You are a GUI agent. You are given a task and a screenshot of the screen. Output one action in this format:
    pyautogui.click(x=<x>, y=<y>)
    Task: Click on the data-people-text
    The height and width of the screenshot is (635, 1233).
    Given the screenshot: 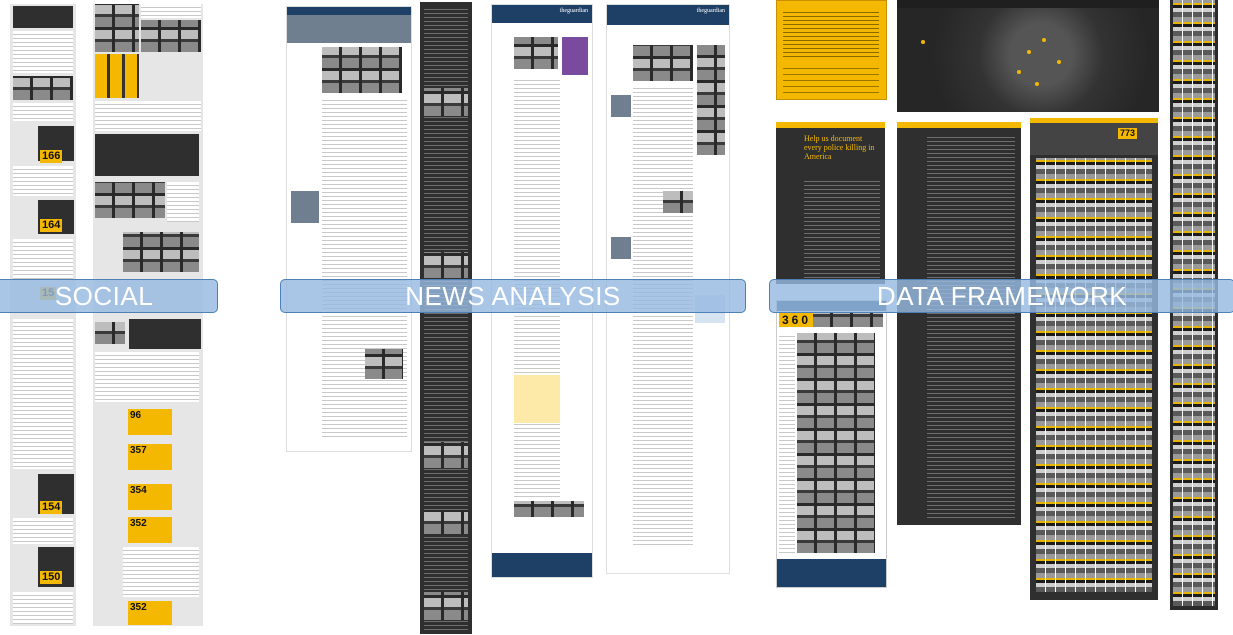 What is the action you would take?
    pyautogui.click(x=787, y=443)
    